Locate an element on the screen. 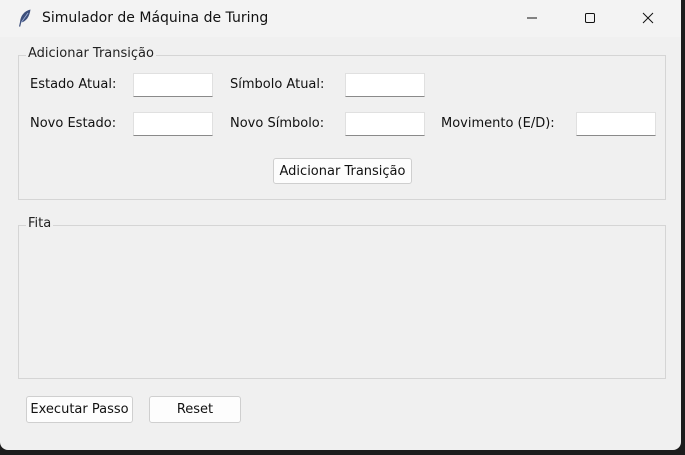 The image size is (685, 455). new-state-input is located at coordinates (173, 124).